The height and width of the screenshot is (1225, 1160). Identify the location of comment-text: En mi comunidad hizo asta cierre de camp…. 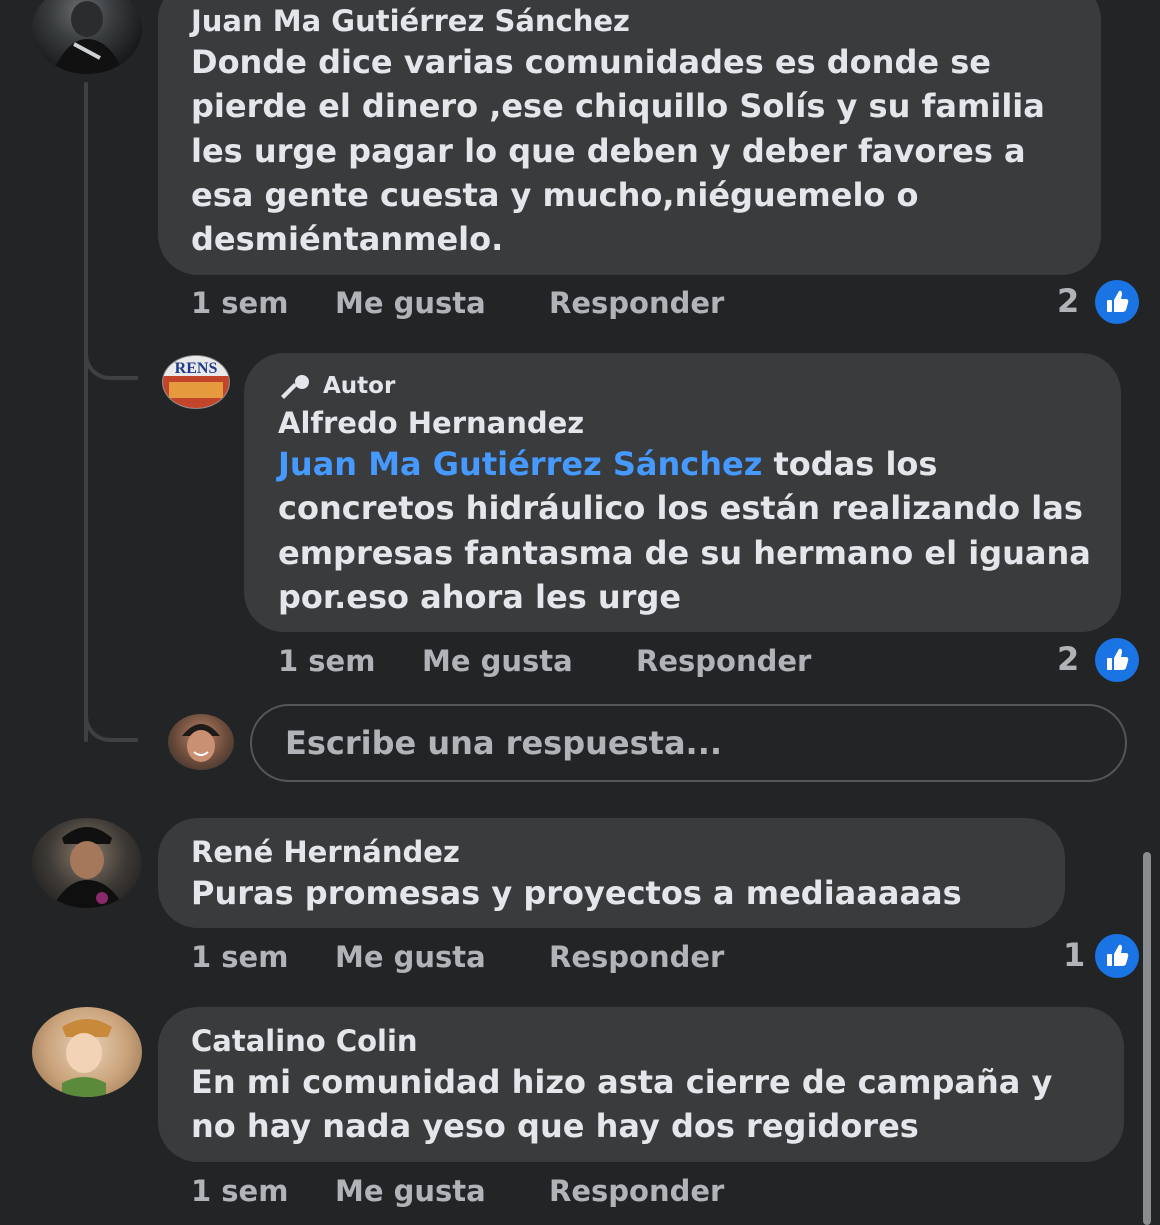
(622, 1104).